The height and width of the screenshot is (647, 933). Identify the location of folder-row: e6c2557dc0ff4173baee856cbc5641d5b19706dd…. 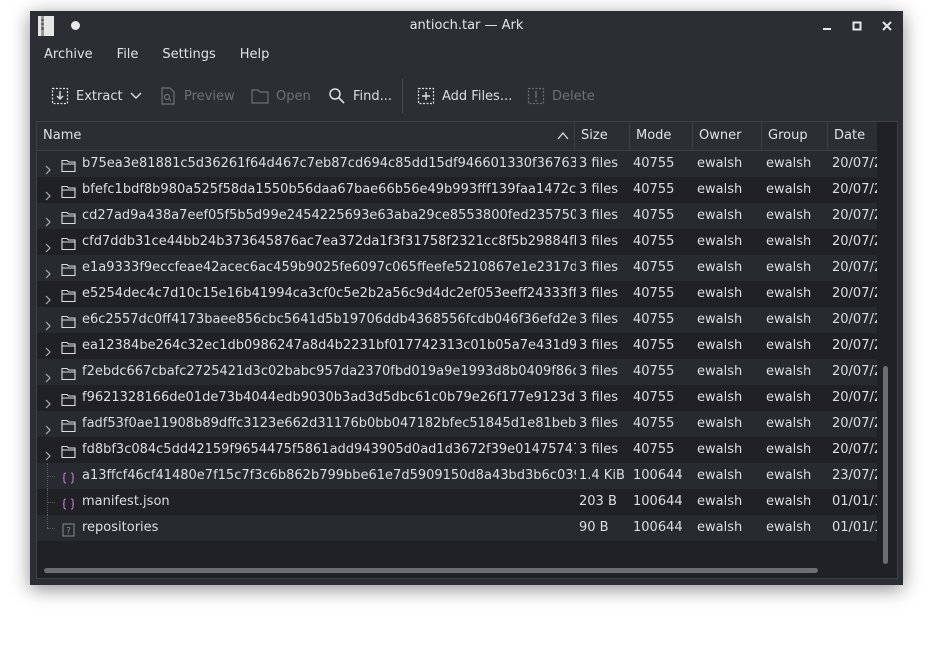
(457, 320).